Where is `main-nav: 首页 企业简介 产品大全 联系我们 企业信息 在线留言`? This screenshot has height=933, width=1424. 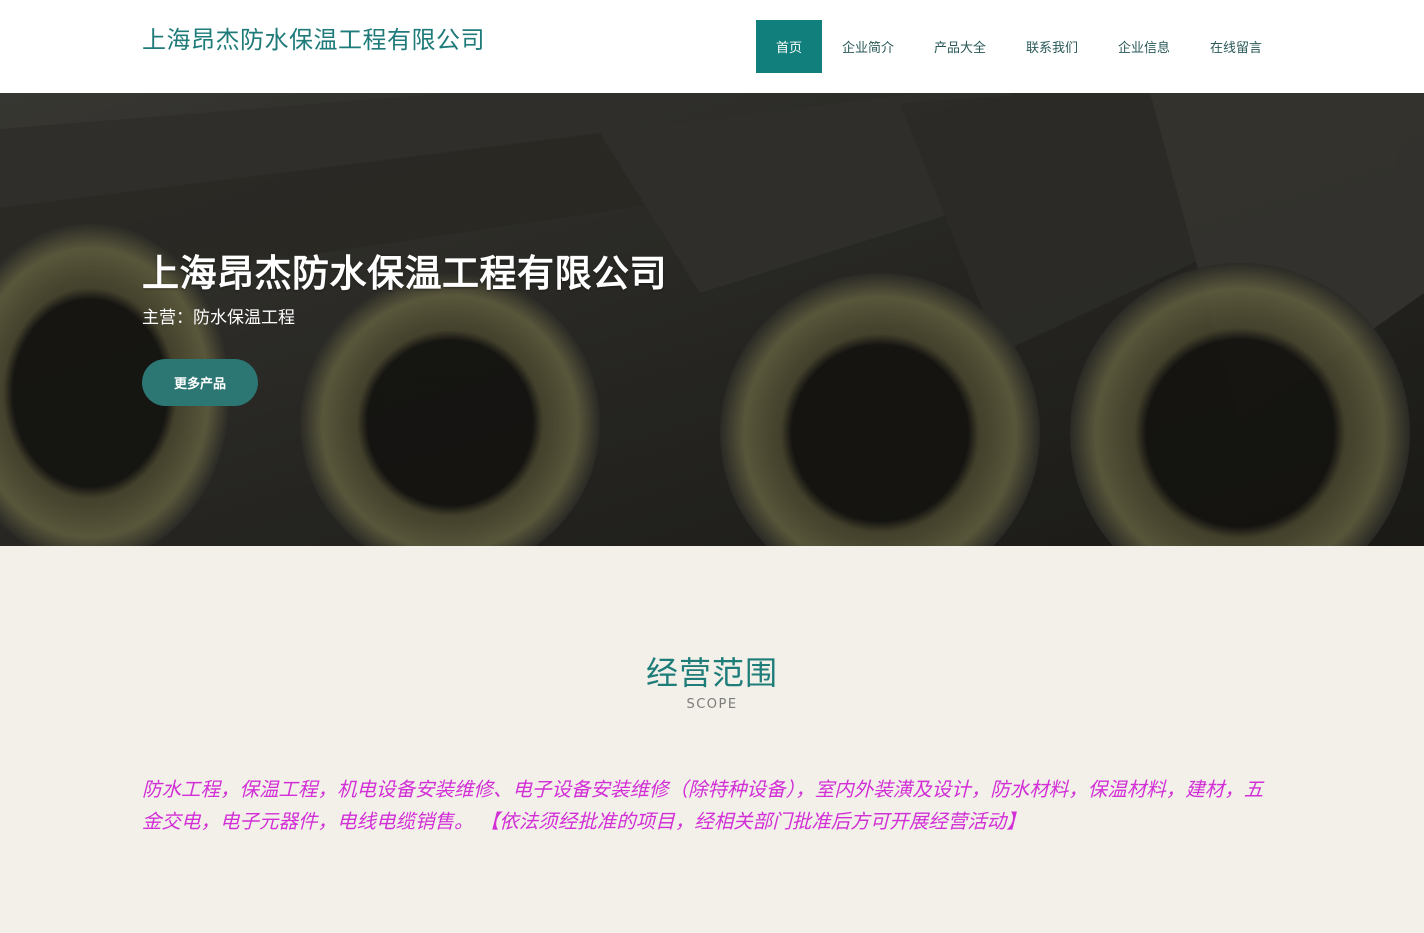 main-nav: 首页 企业简介 产品大全 联系我们 企业信息 在线留言 is located at coordinates (1019, 46).